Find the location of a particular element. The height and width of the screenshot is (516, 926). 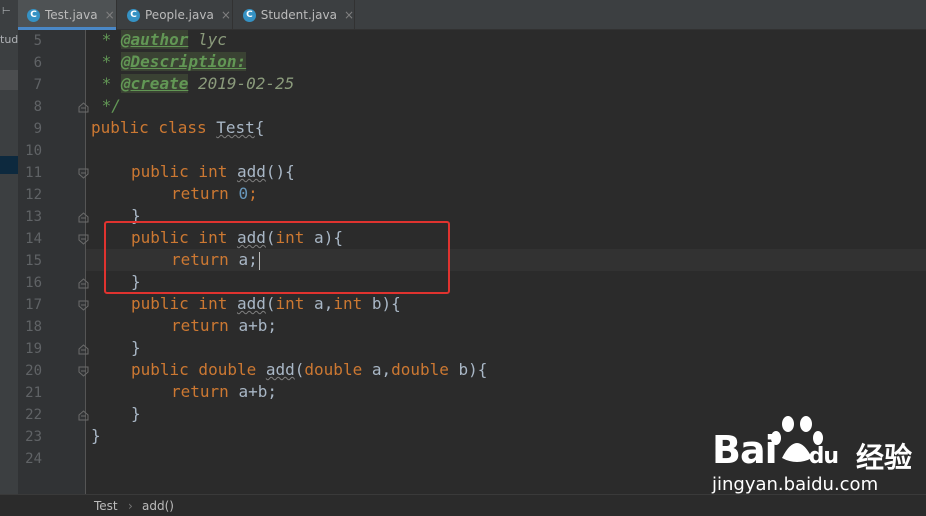

line-number: 9 is located at coordinates (37, 129).